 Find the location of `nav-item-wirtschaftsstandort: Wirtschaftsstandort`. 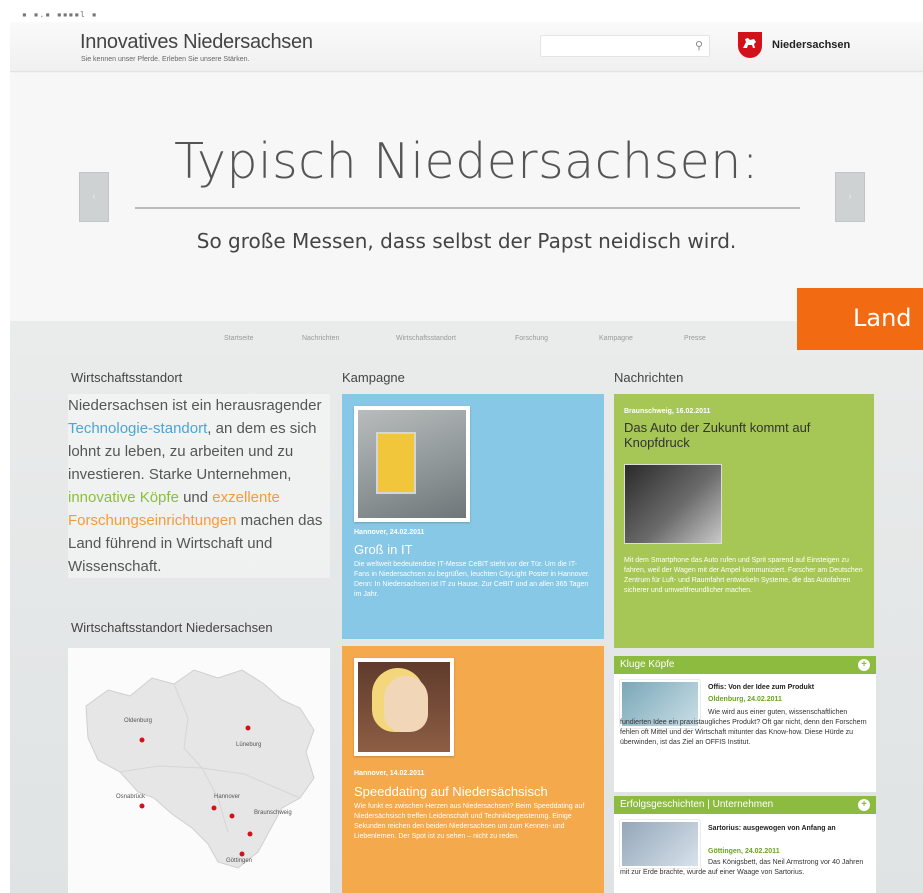

nav-item-wirtschaftsstandort: Wirtschaftsstandort is located at coordinates (426, 338).